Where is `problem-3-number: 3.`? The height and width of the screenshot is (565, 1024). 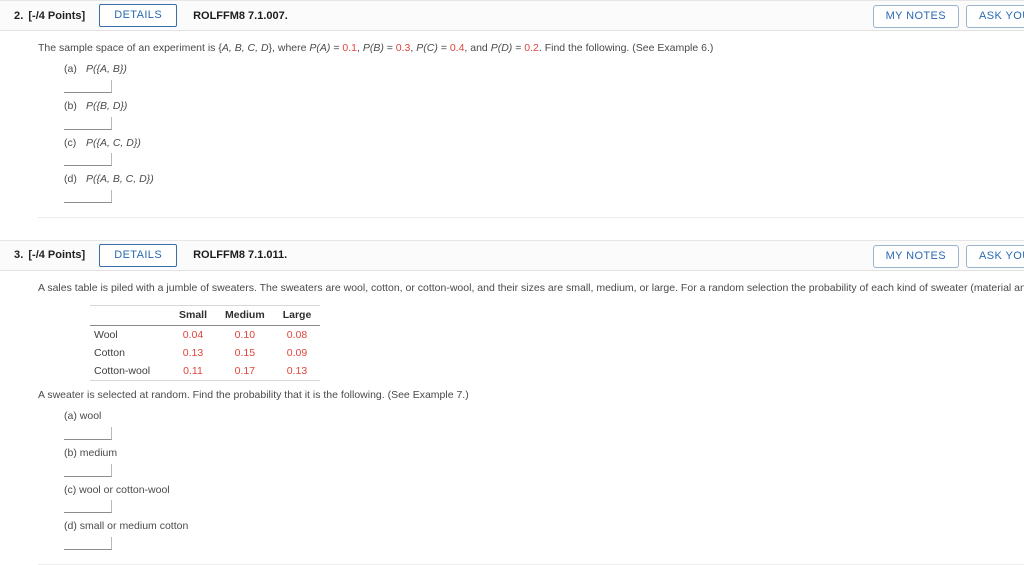 problem-3-number: 3. is located at coordinates (19, 255).